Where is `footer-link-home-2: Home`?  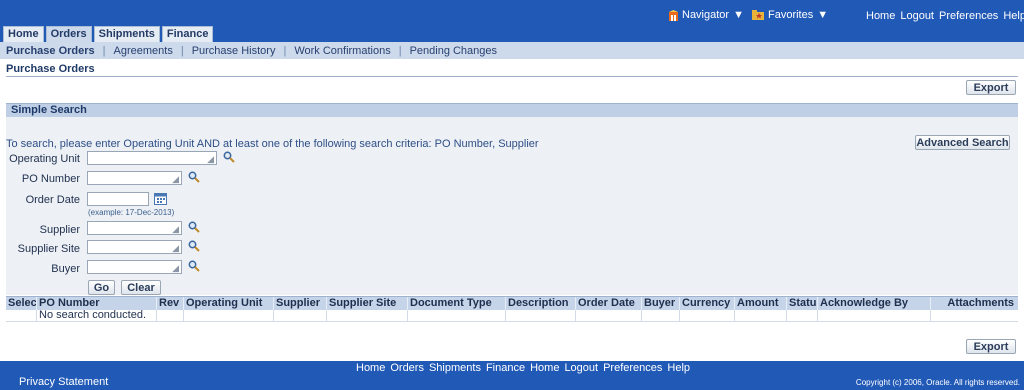
footer-link-home-2: Home is located at coordinates (544, 368).